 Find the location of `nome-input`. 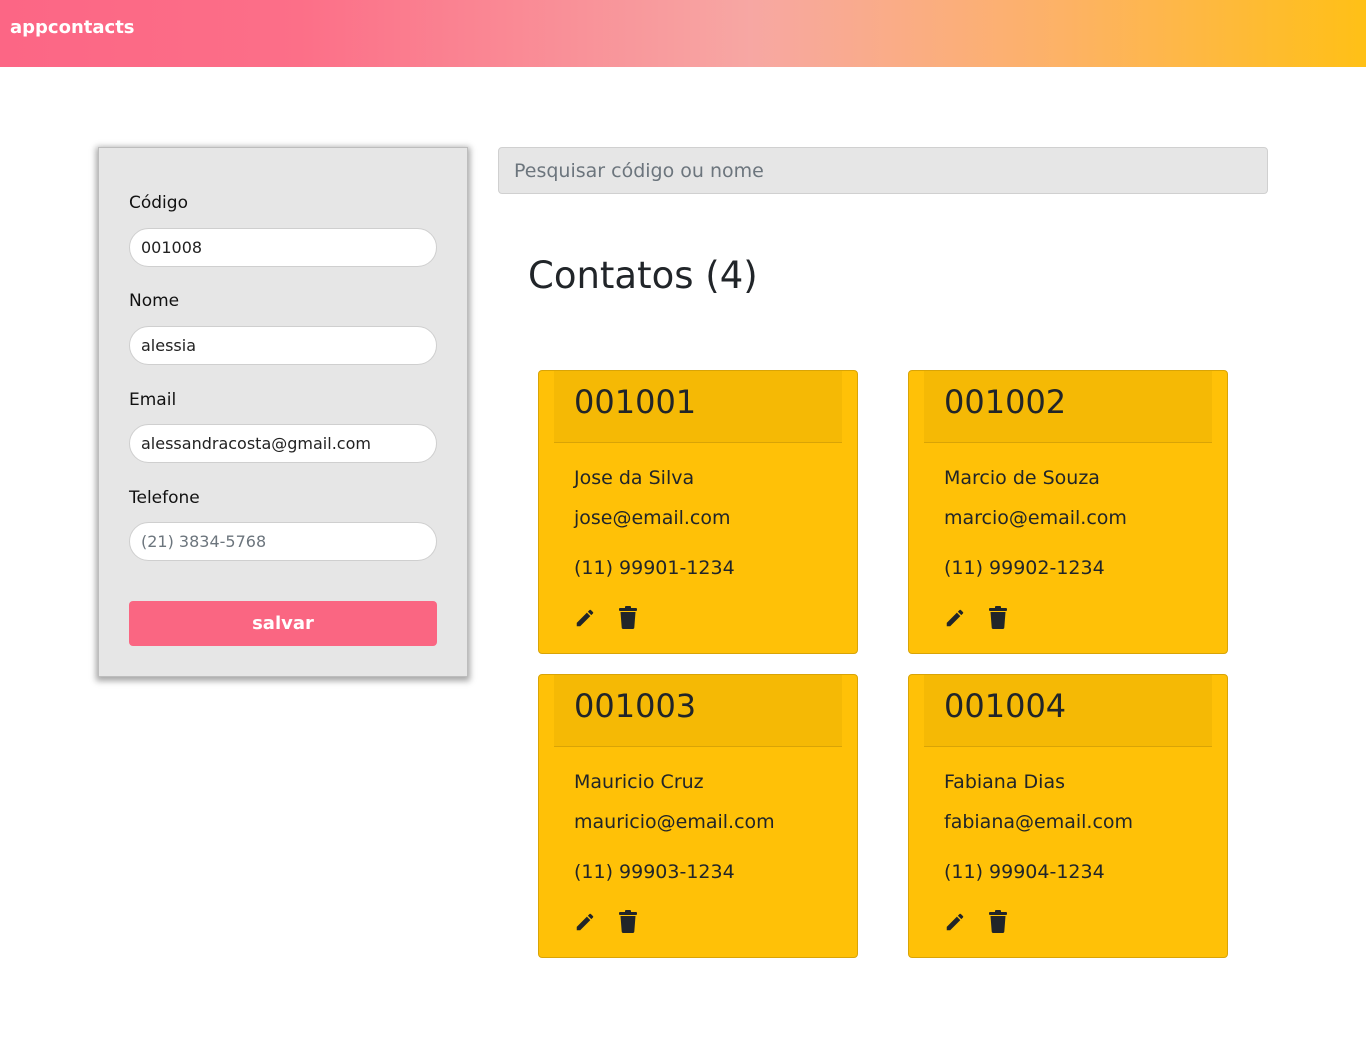

nome-input is located at coordinates (283, 345).